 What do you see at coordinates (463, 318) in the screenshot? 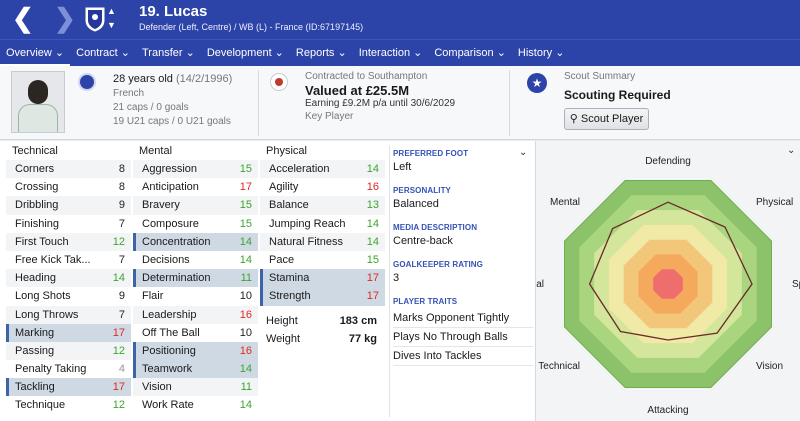
I see `player-trait-item: Marks Opponent Tightly` at bounding box center [463, 318].